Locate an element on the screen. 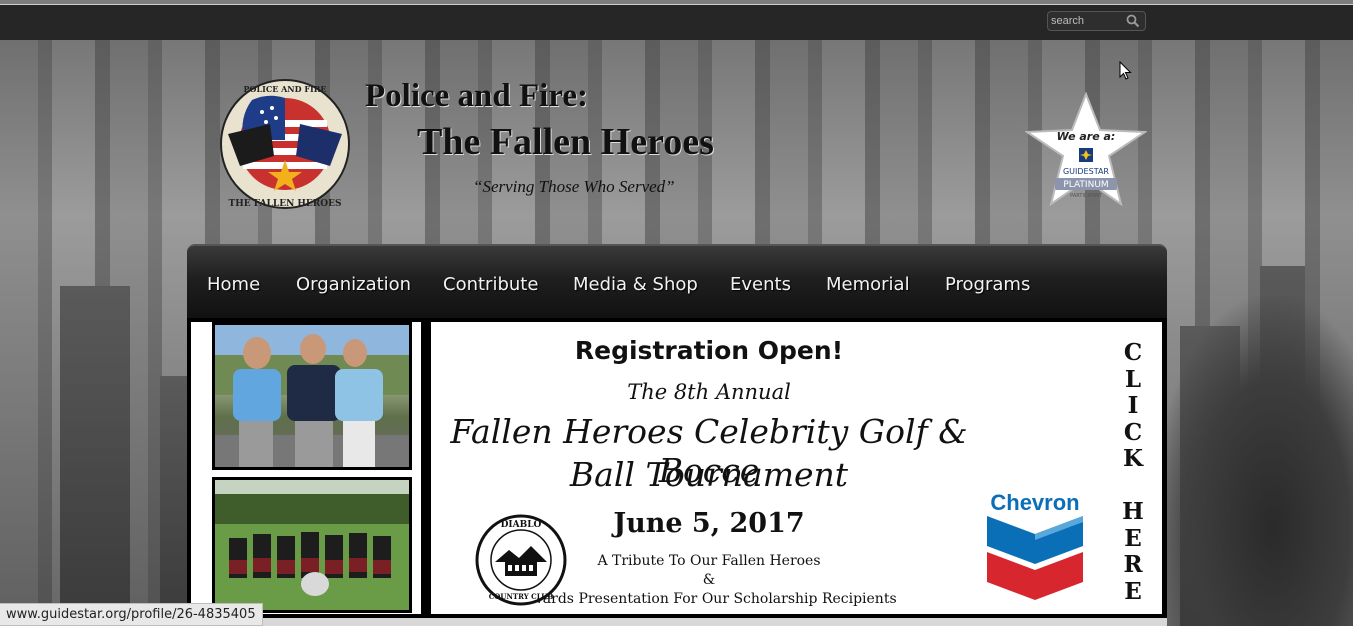 The height and width of the screenshot is (626, 1353). browser-status-url: www.guidestar.org/profile/26-4835405 is located at coordinates (131, 614).